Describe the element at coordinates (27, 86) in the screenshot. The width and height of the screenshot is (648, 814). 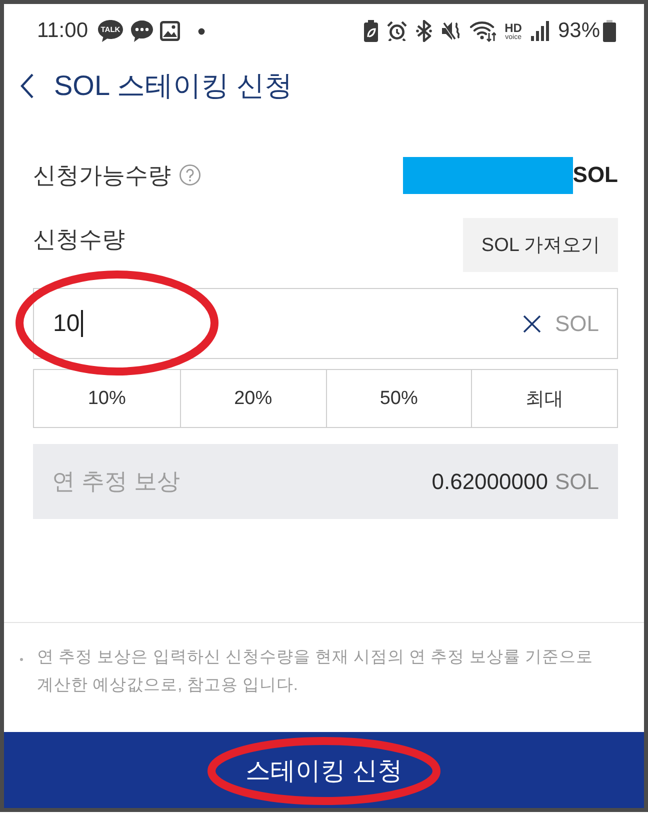
I see `back-icon` at that location.